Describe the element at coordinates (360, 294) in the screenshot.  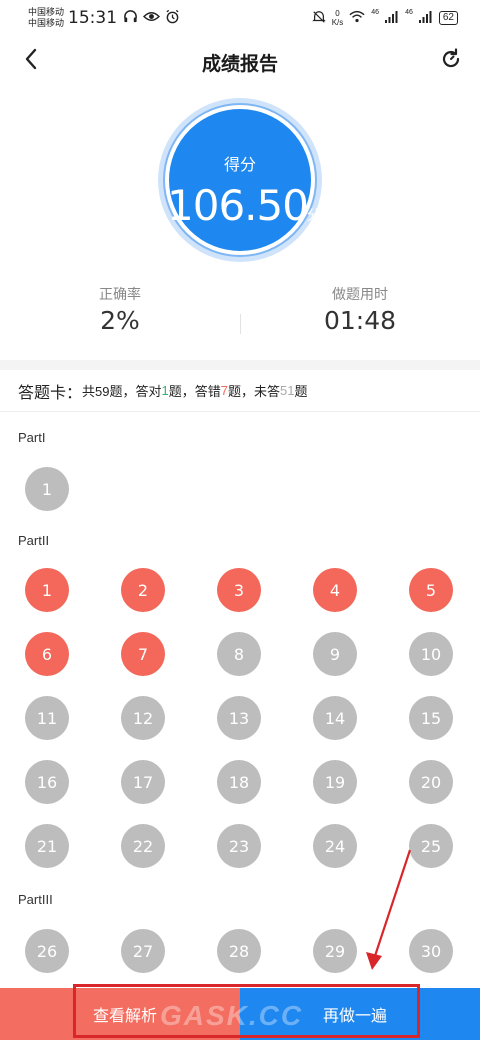
I see `time-label: 做题用时` at that location.